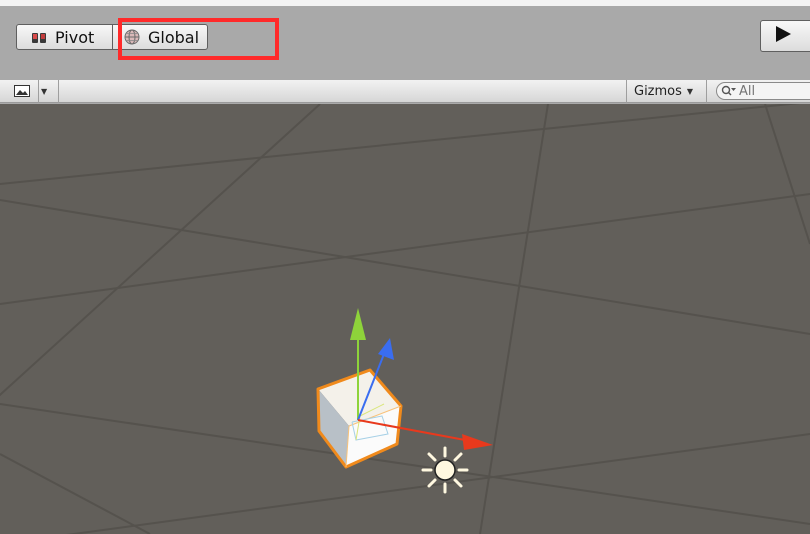 The image size is (810, 534). Describe the element at coordinates (658, 91) in the screenshot. I see `gizmos-label: Gizmos` at that location.